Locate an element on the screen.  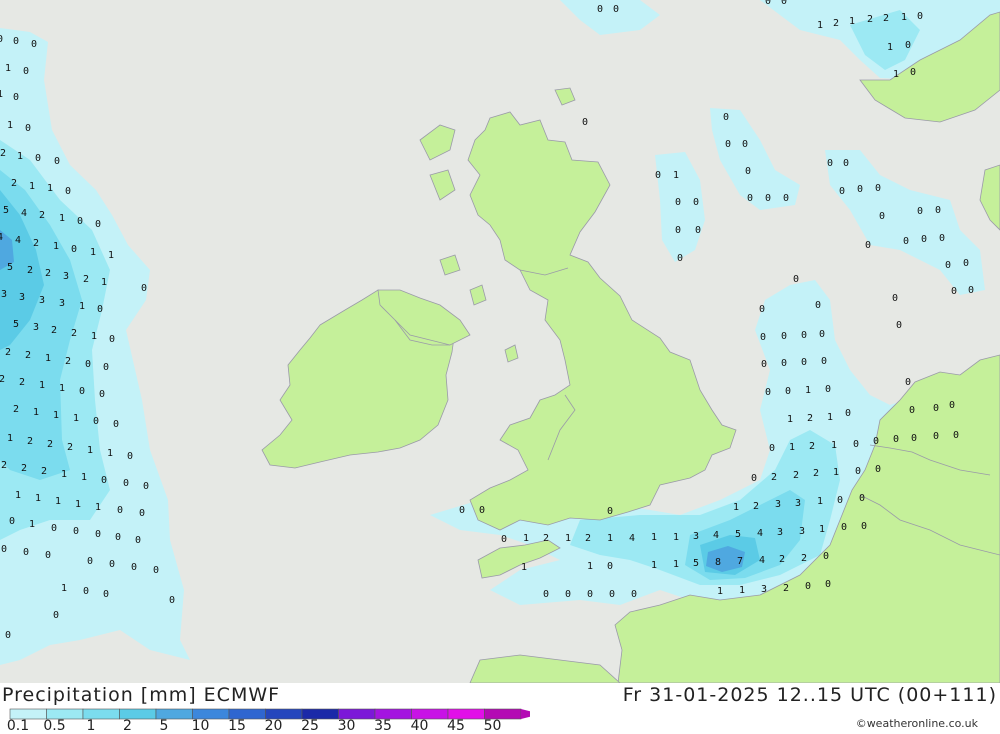
precip-value-label: 8 is located at coordinates (718, 562).